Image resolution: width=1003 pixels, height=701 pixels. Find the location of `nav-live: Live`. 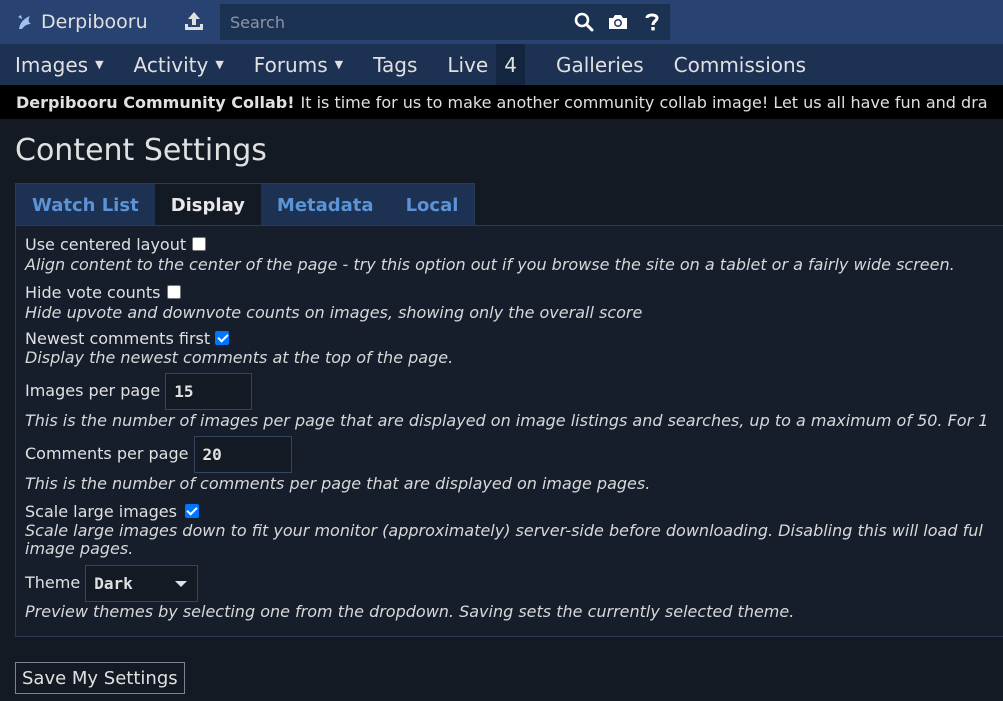

nav-live: Live is located at coordinates (464, 64).